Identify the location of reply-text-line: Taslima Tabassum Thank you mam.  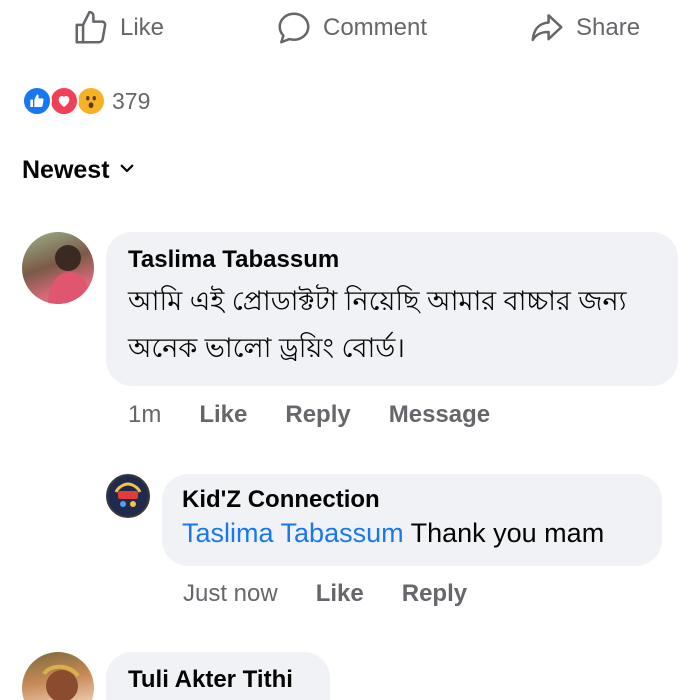
(412, 533).